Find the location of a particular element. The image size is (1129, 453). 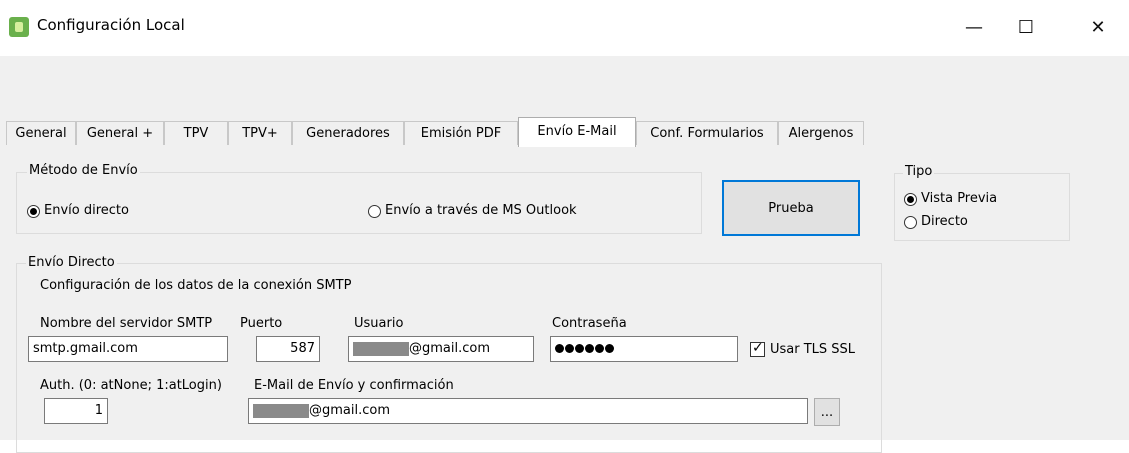

port-input: 587 is located at coordinates (288, 349).